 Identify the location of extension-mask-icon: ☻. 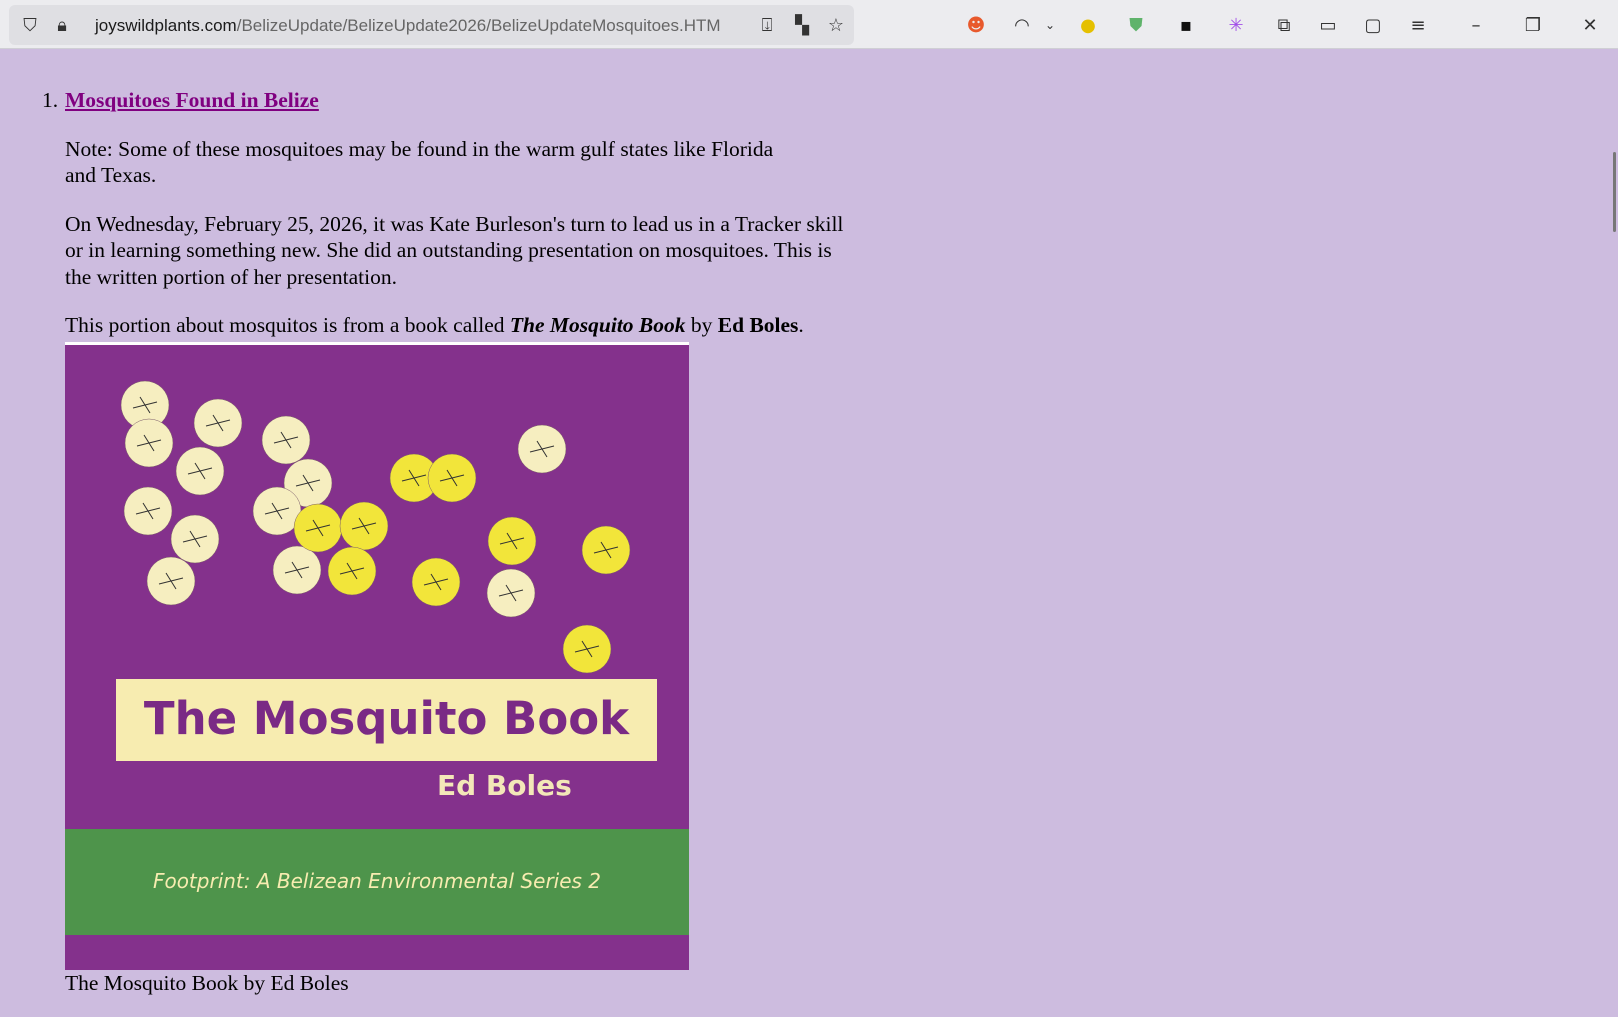
(976, 25).